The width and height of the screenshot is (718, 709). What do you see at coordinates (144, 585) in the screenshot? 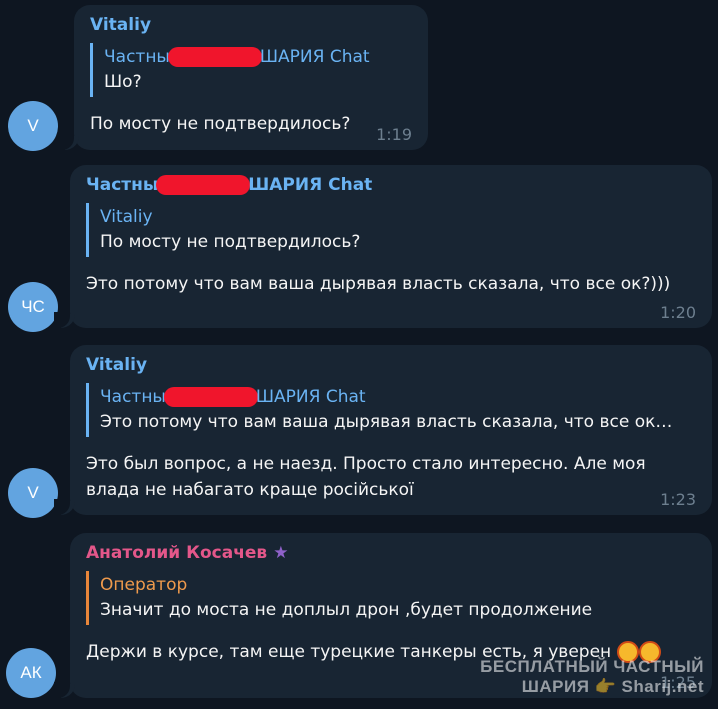
I see `reply-author: Оператор` at bounding box center [144, 585].